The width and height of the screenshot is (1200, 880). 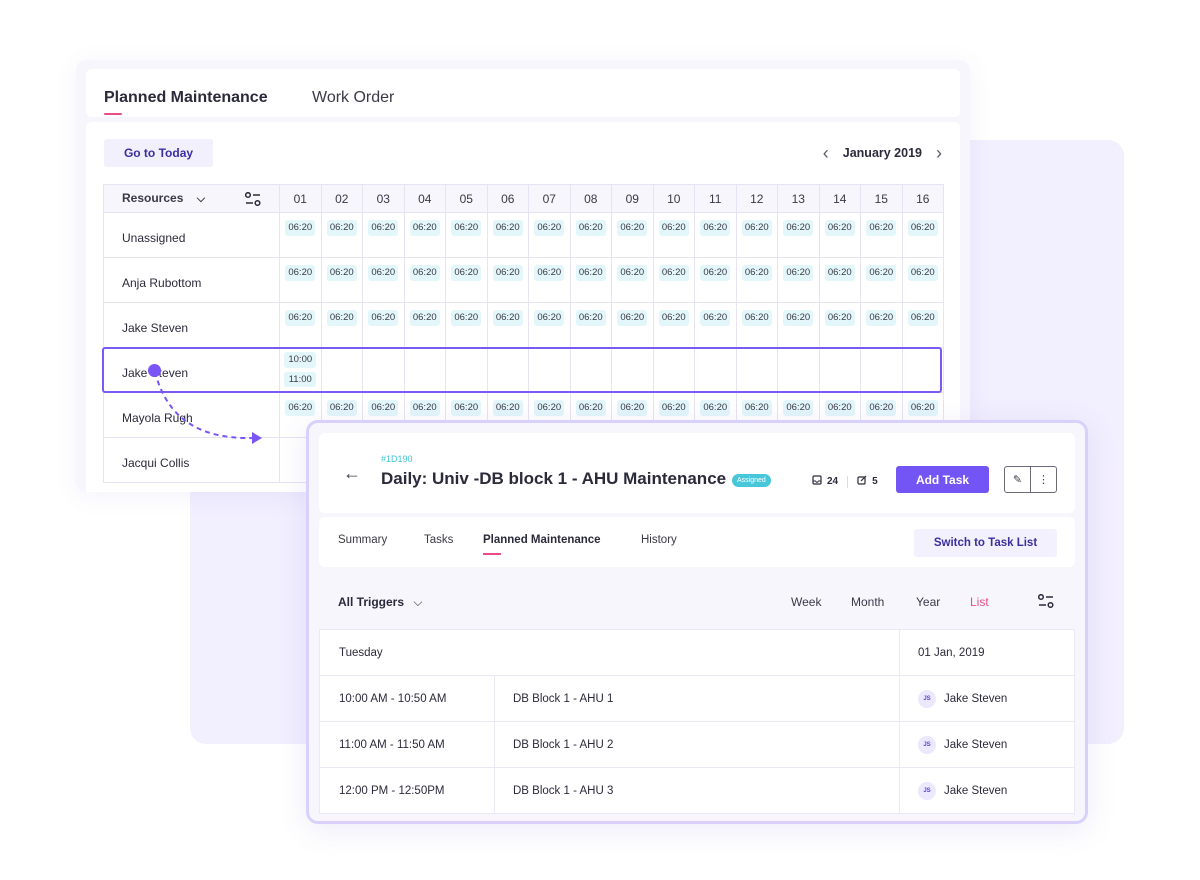 What do you see at coordinates (201, 199) in the screenshot?
I see `chevron-down-icon: ⌵` at bounding box center [201, 199].